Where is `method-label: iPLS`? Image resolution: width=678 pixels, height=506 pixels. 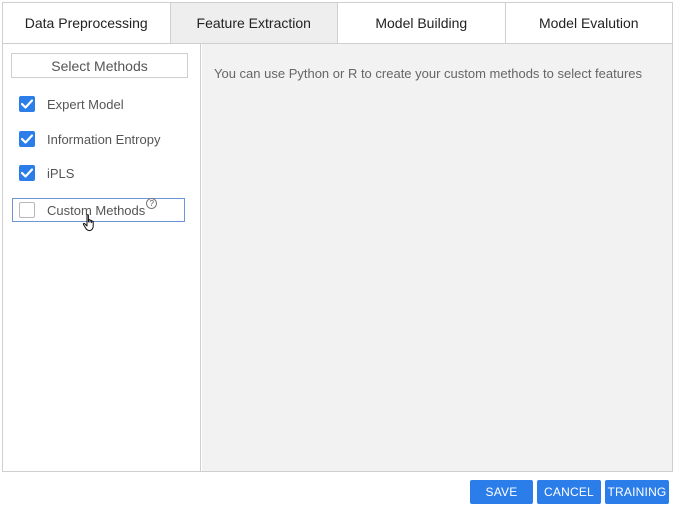
method-label: iPLS is located at coordinates (61, 173).